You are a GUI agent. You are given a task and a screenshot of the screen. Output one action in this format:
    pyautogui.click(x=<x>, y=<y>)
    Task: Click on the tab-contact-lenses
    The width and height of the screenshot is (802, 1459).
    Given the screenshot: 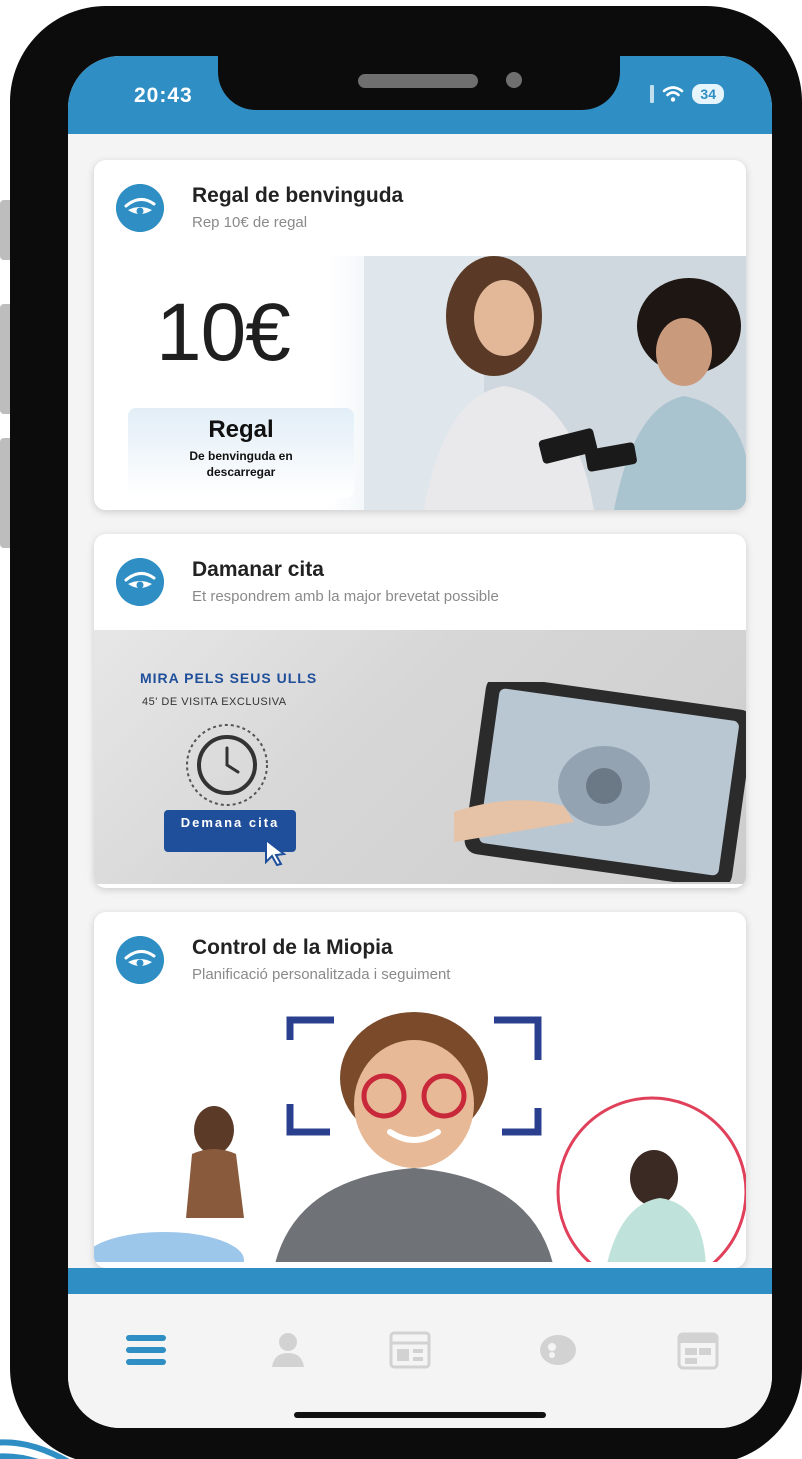 What is the action you would take?
    pyautogui.click(x=558, y=1350)
    